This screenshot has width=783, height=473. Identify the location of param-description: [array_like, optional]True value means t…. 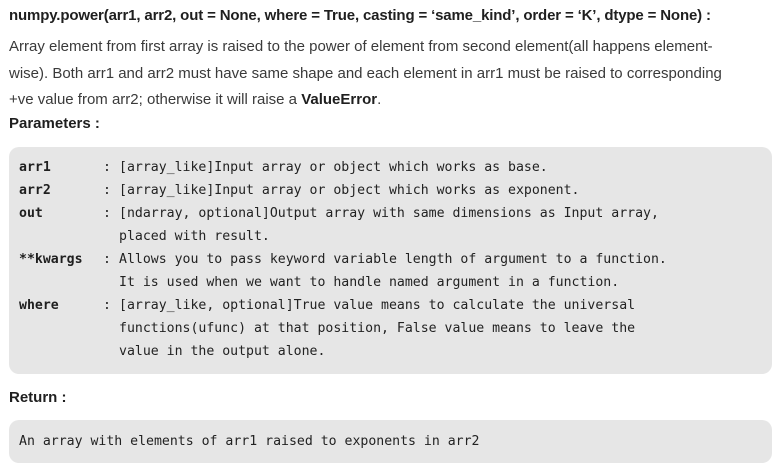
(377, 305).